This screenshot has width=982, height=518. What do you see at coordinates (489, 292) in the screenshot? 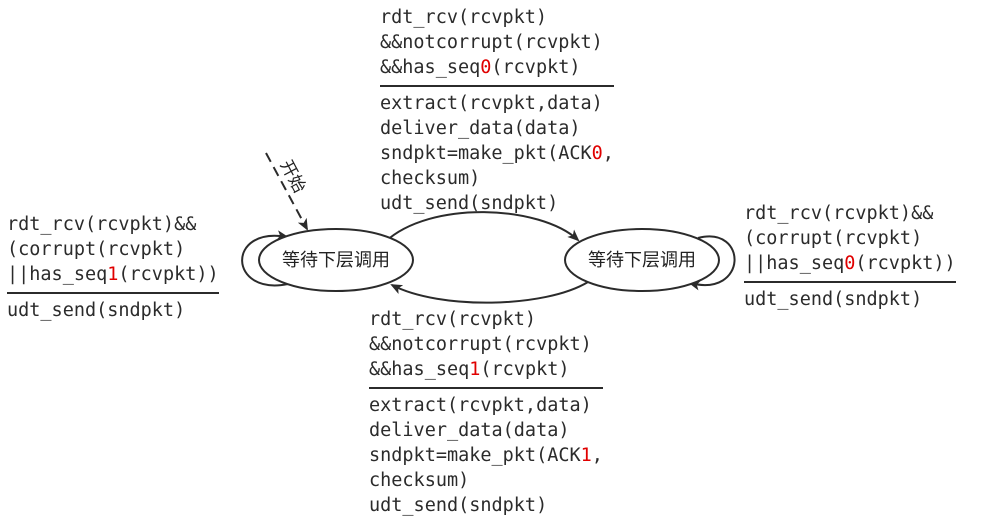
I see `transition-arrow-bottom` at bounding box center [489, 292].